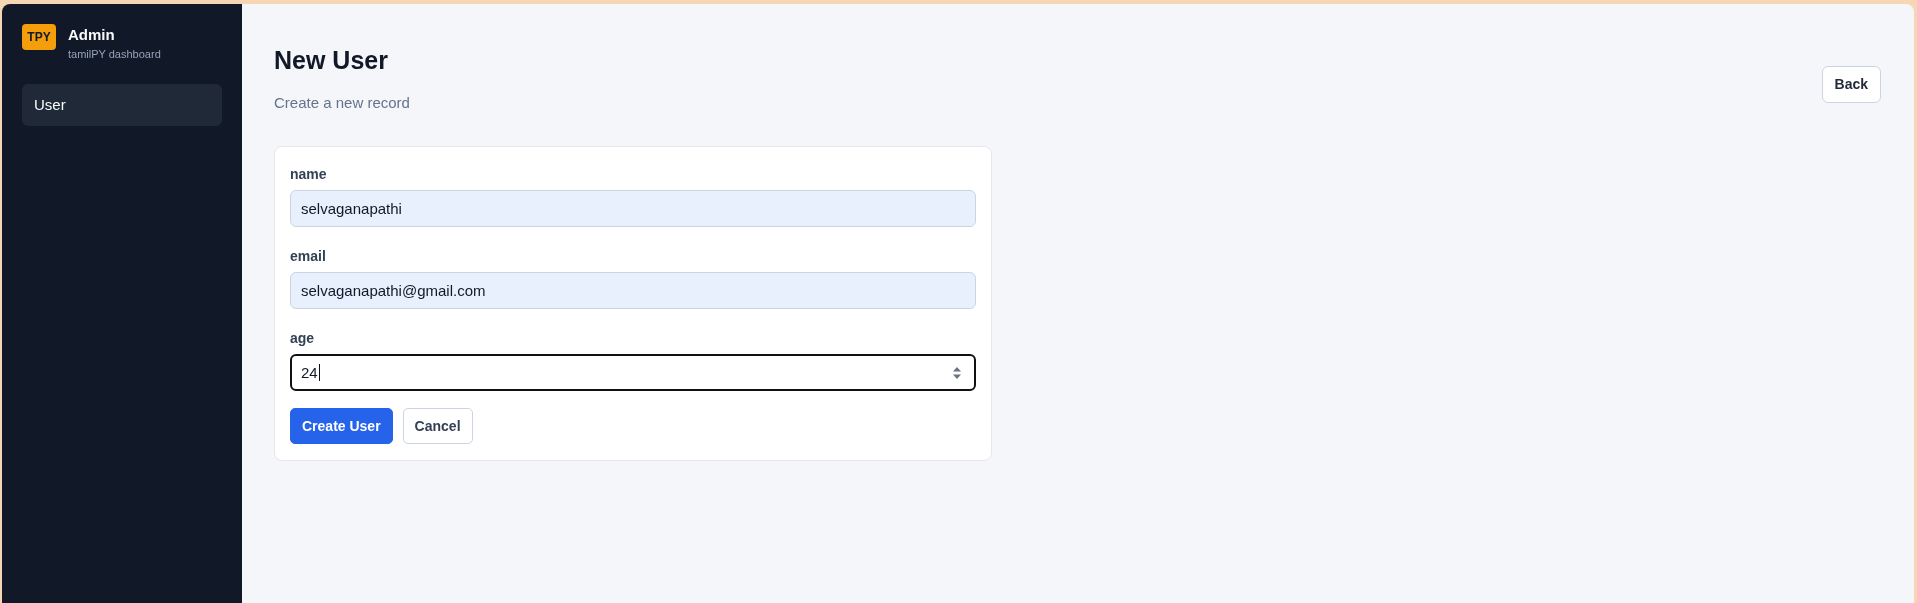  What do you see at coordinates (319, 372) in the screenshot?
I see `text-cursor-icon` at bounding box center [319, 372].